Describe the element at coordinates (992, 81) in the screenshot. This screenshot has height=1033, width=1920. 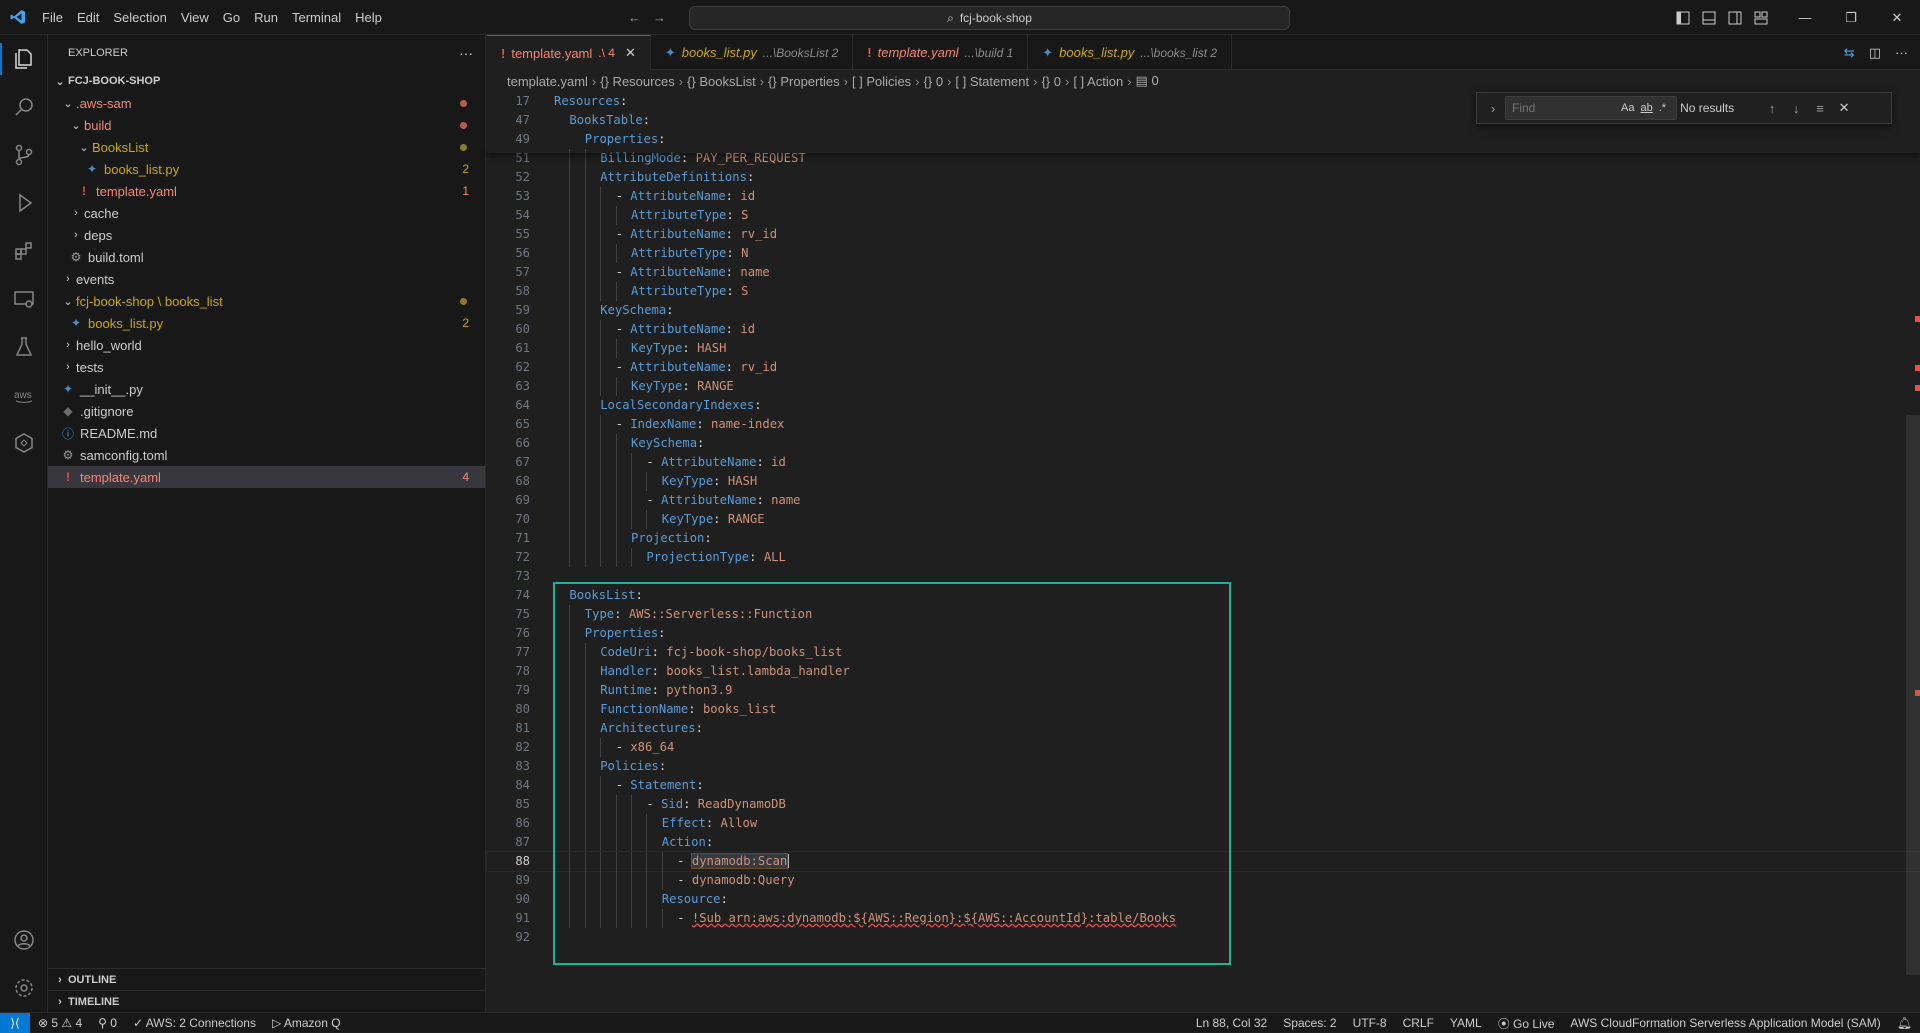
I see `breadcrumb-item: [ ] Statement` at that location.